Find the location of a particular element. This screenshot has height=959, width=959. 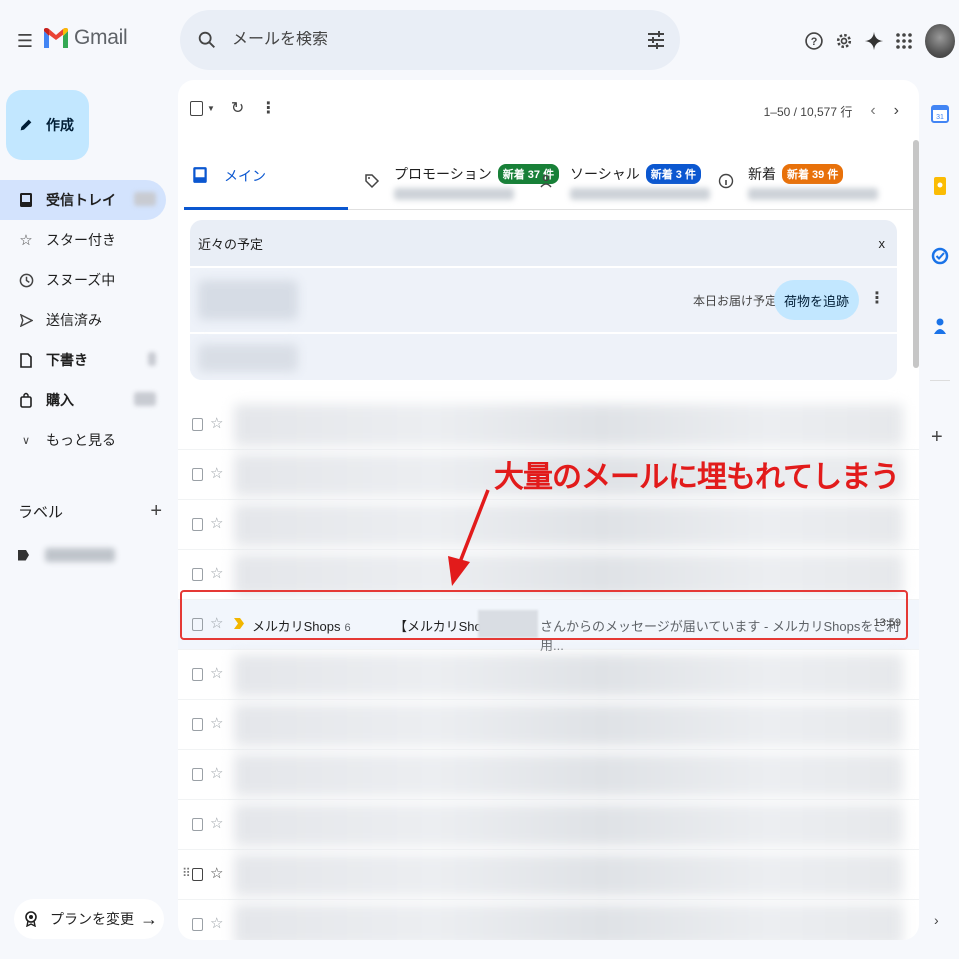

search-bar is located at coordinates (430, 40).